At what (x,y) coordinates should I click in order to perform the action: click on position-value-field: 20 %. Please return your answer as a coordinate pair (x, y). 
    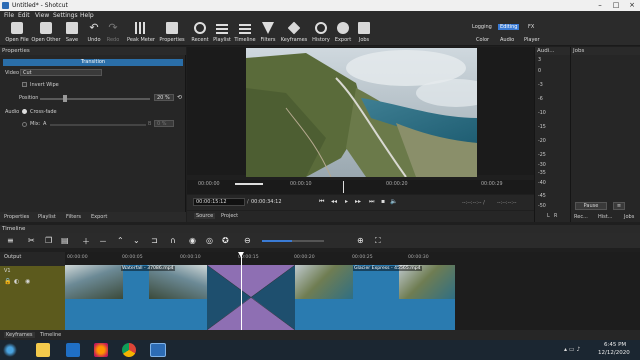
    Looking at the image, I should click on (164, 97).